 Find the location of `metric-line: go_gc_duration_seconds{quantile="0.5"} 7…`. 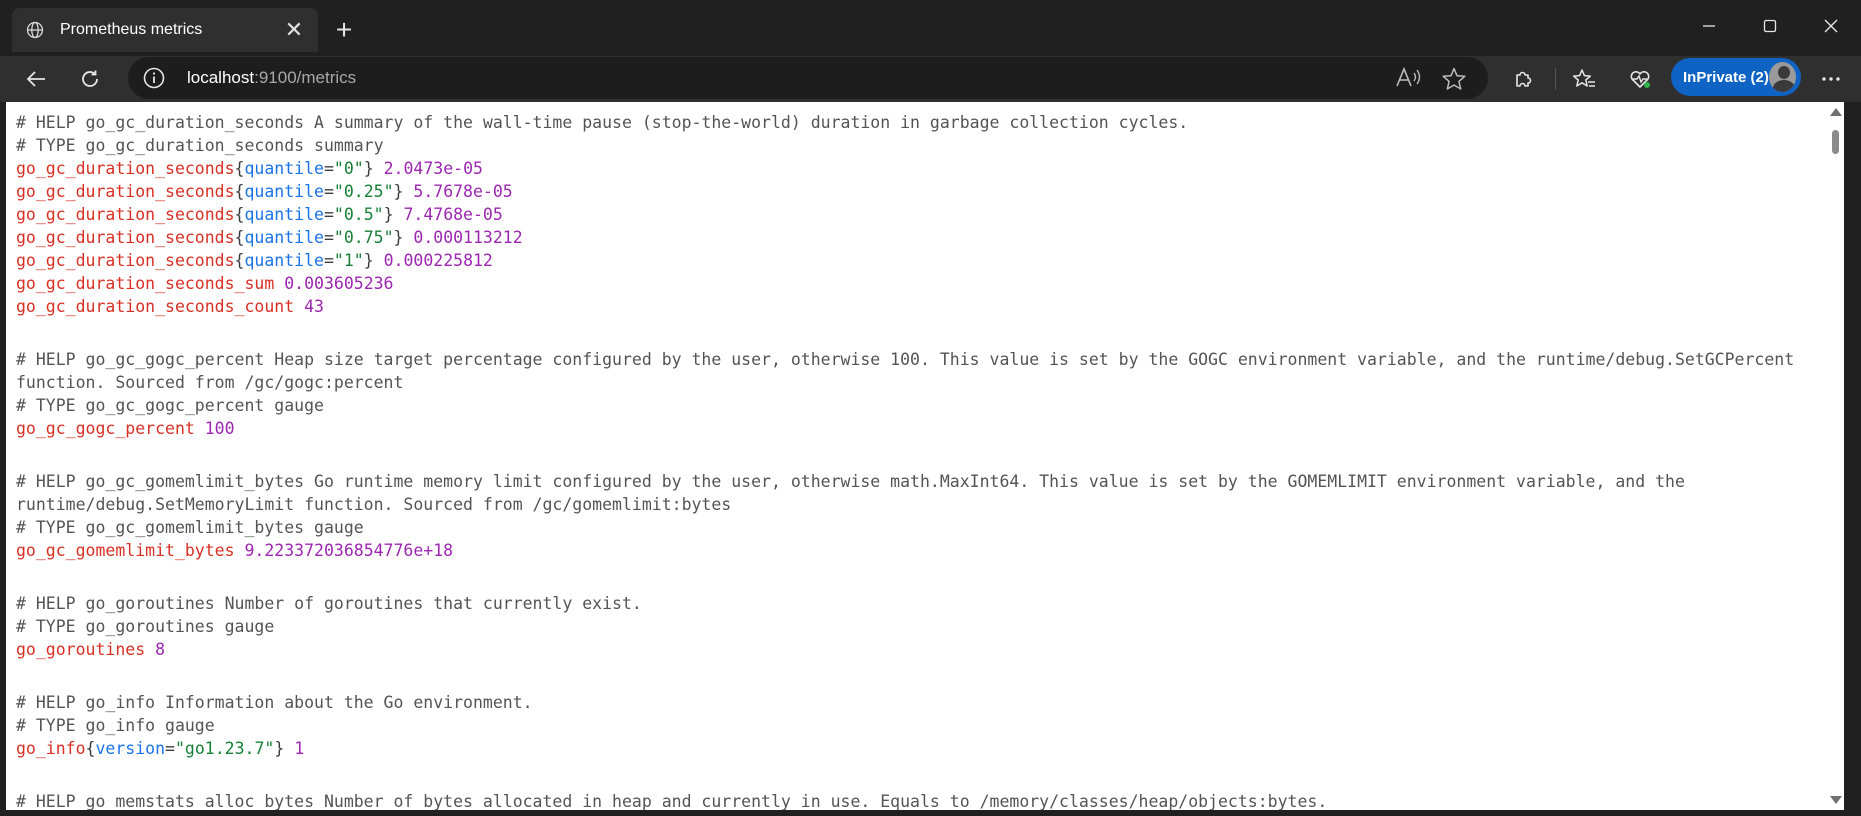

metric-line: go_gc_duration_seconds{quantile="0.5"} 7… is located at coordinates (259, 214).